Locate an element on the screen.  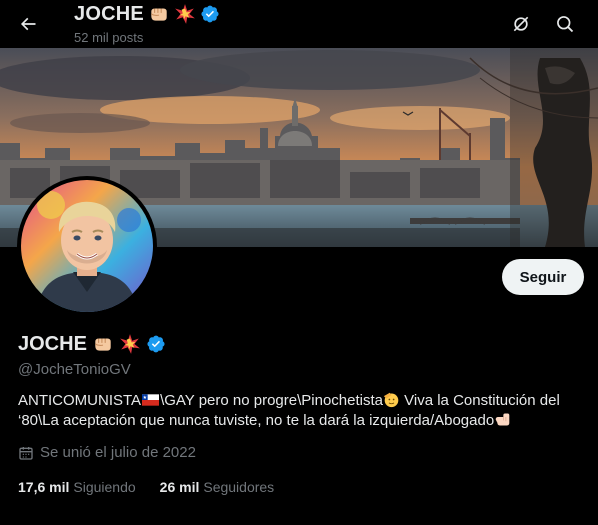
profile-name-row: JOCHE is located at coordinates (92, 344).